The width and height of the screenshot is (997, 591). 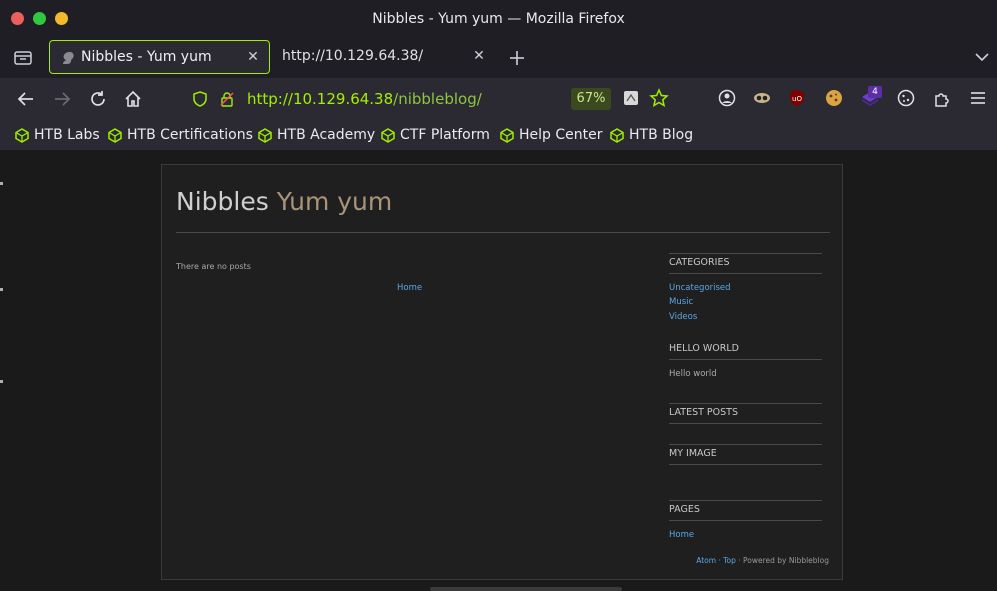 What do you see at coordinates (591, 99) in the screenshot?
I see `zoom-level-button: 67%` at bounding box center [591, 99].